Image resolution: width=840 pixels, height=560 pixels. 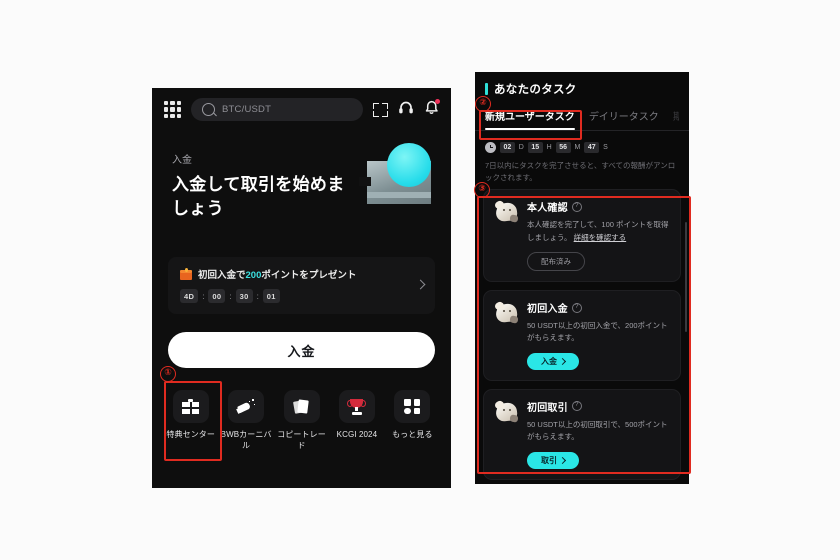 I want to click on task-action-label: 取引, so click(x=549, y=460).